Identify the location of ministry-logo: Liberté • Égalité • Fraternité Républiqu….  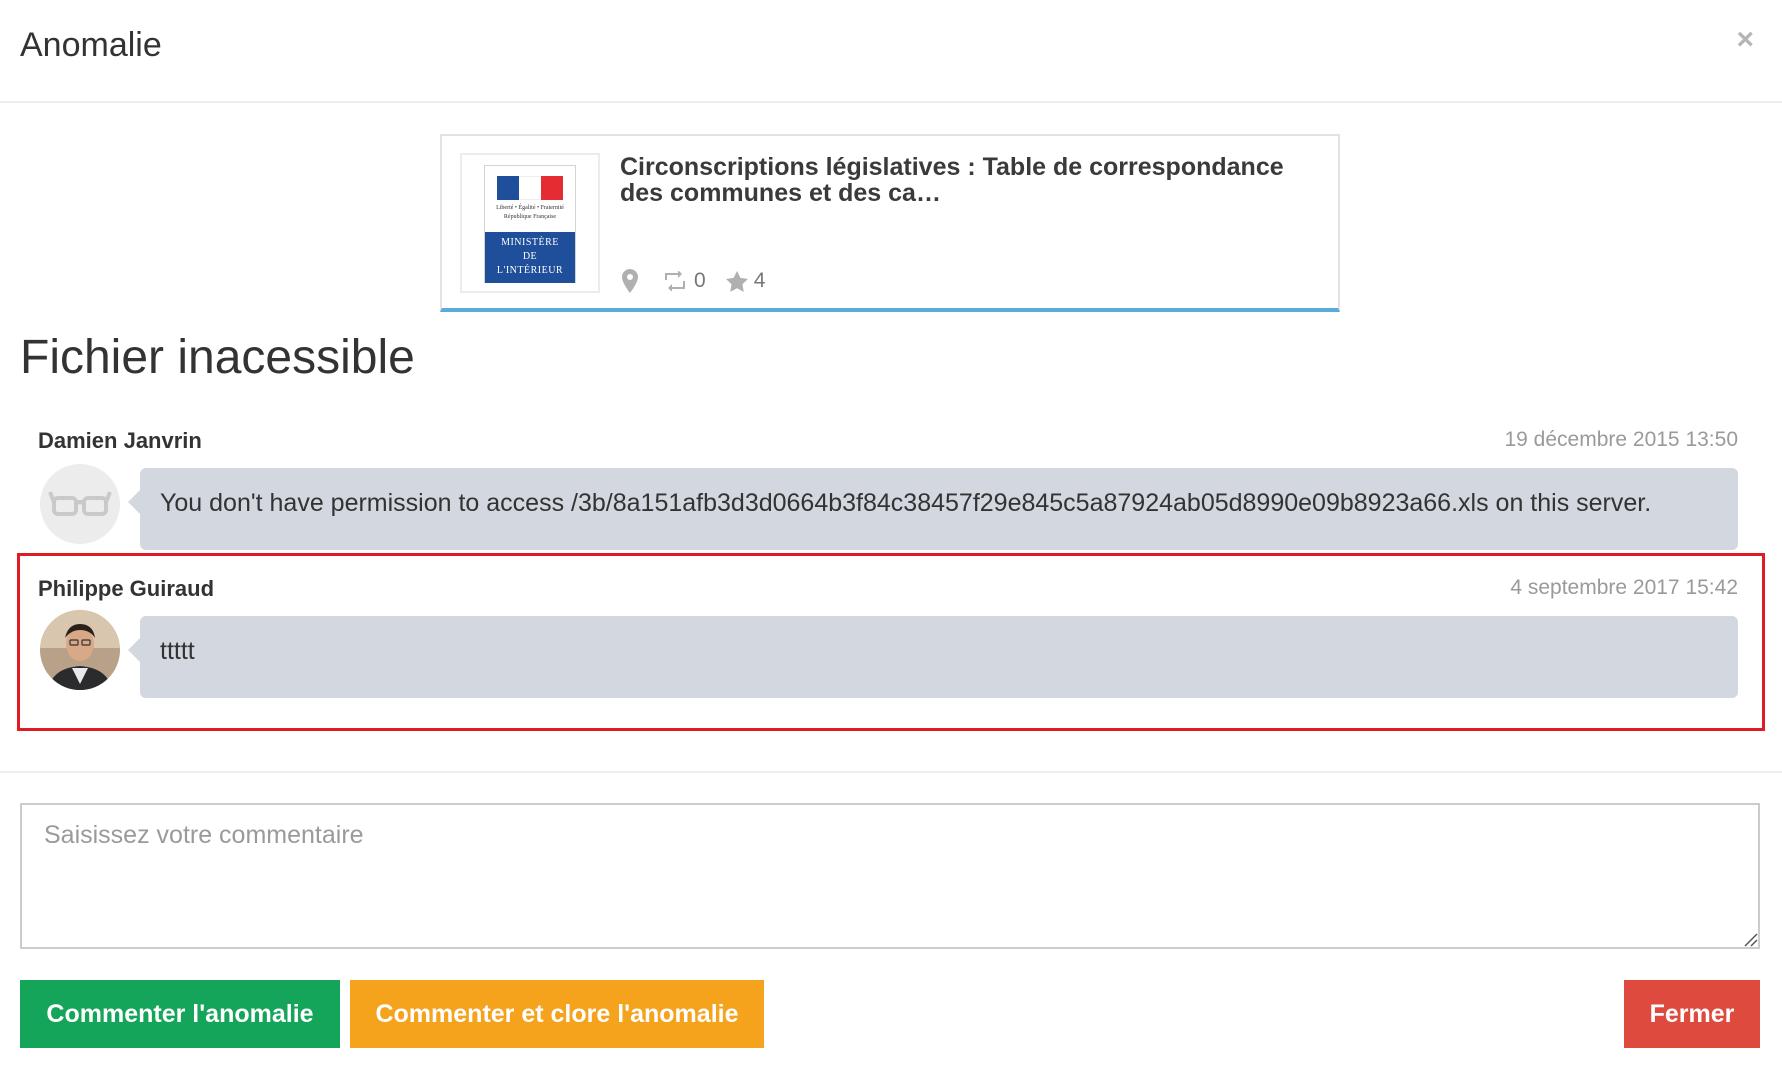
(530, 224).